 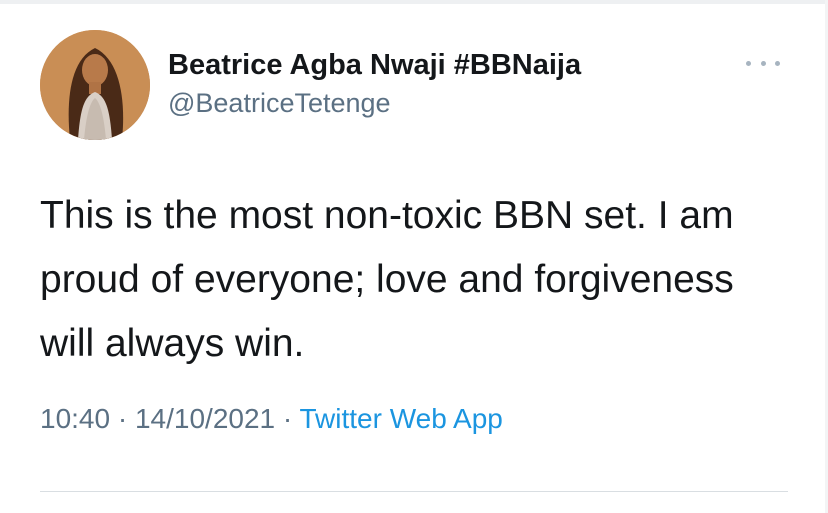 I want to click on tweet-date: 14/10/2021, so click(x=205, y=418).